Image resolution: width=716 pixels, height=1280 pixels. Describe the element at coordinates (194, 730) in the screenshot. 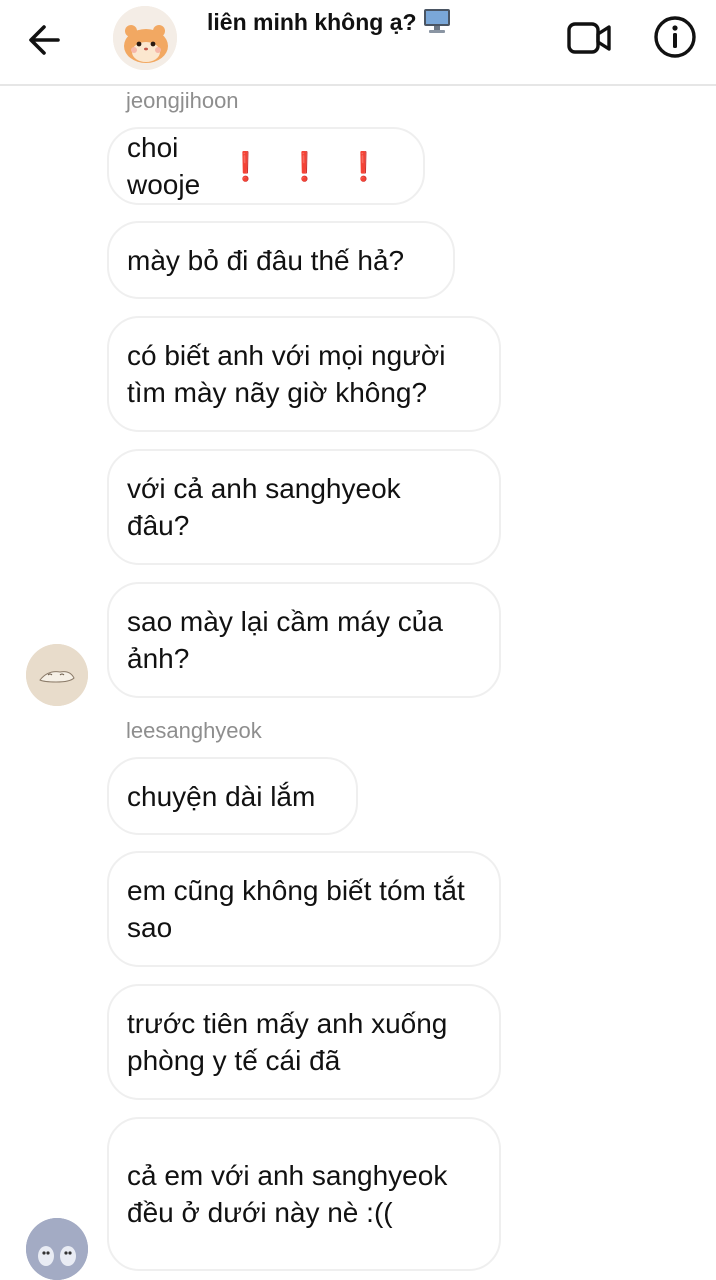

I see `sender-name: leesanghyeok` at that location.